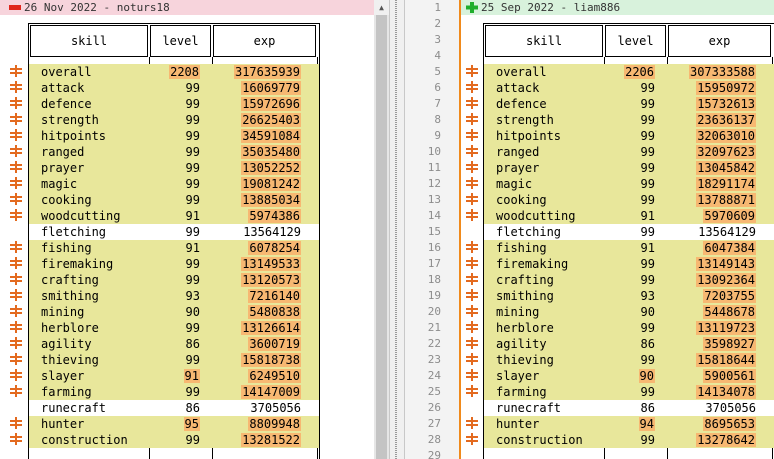 The width and height of the screenshot is (774, 459). I want to click on table-row: construction 99 13278642, so click(629, 440).